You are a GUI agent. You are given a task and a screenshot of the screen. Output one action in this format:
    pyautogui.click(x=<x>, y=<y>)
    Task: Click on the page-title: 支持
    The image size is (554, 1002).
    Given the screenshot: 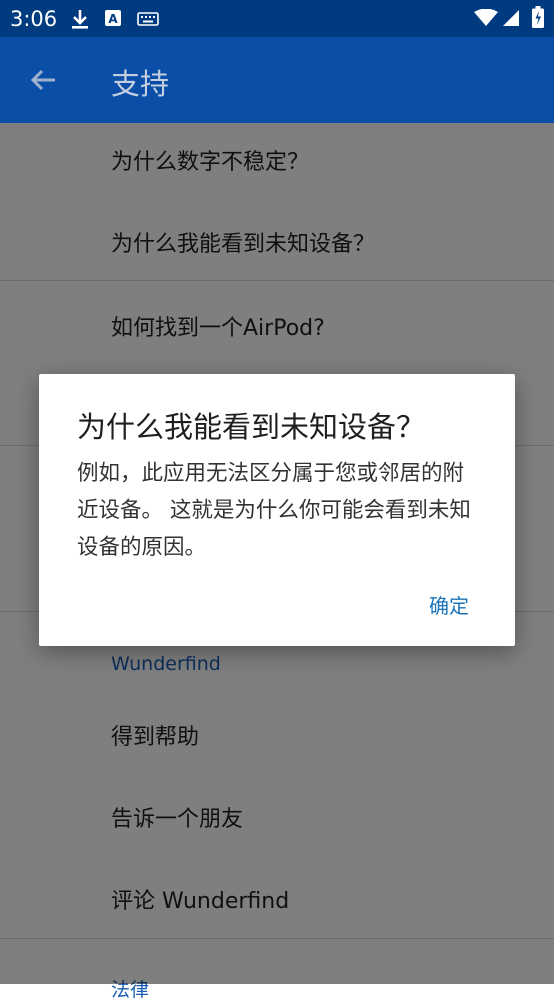 What is the action you would take?
    pyautogui.click(x=140, y=84)
    